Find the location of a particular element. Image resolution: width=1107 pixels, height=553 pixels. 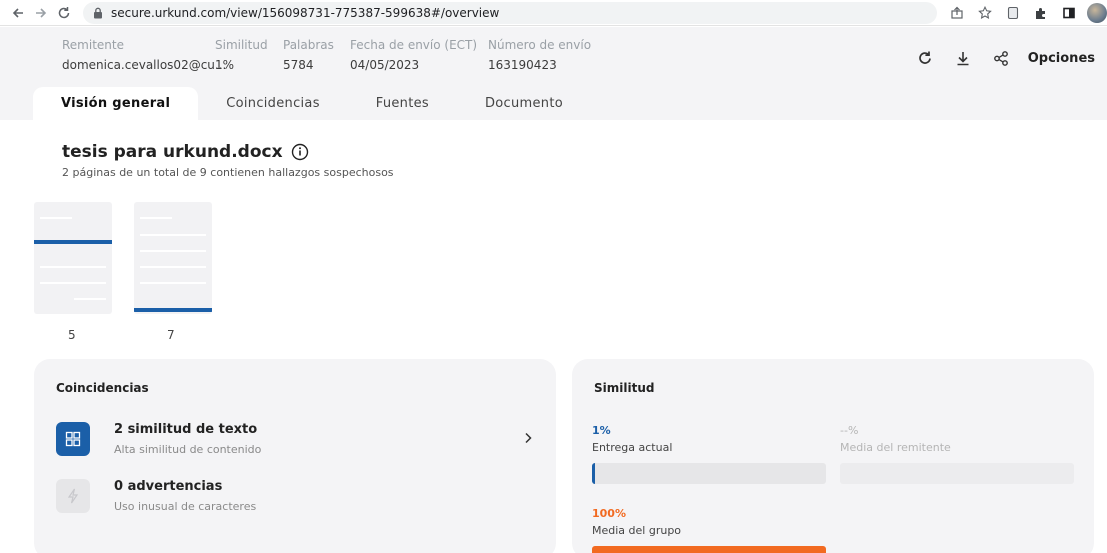

forward-icon is located at coordinates (40, 13).